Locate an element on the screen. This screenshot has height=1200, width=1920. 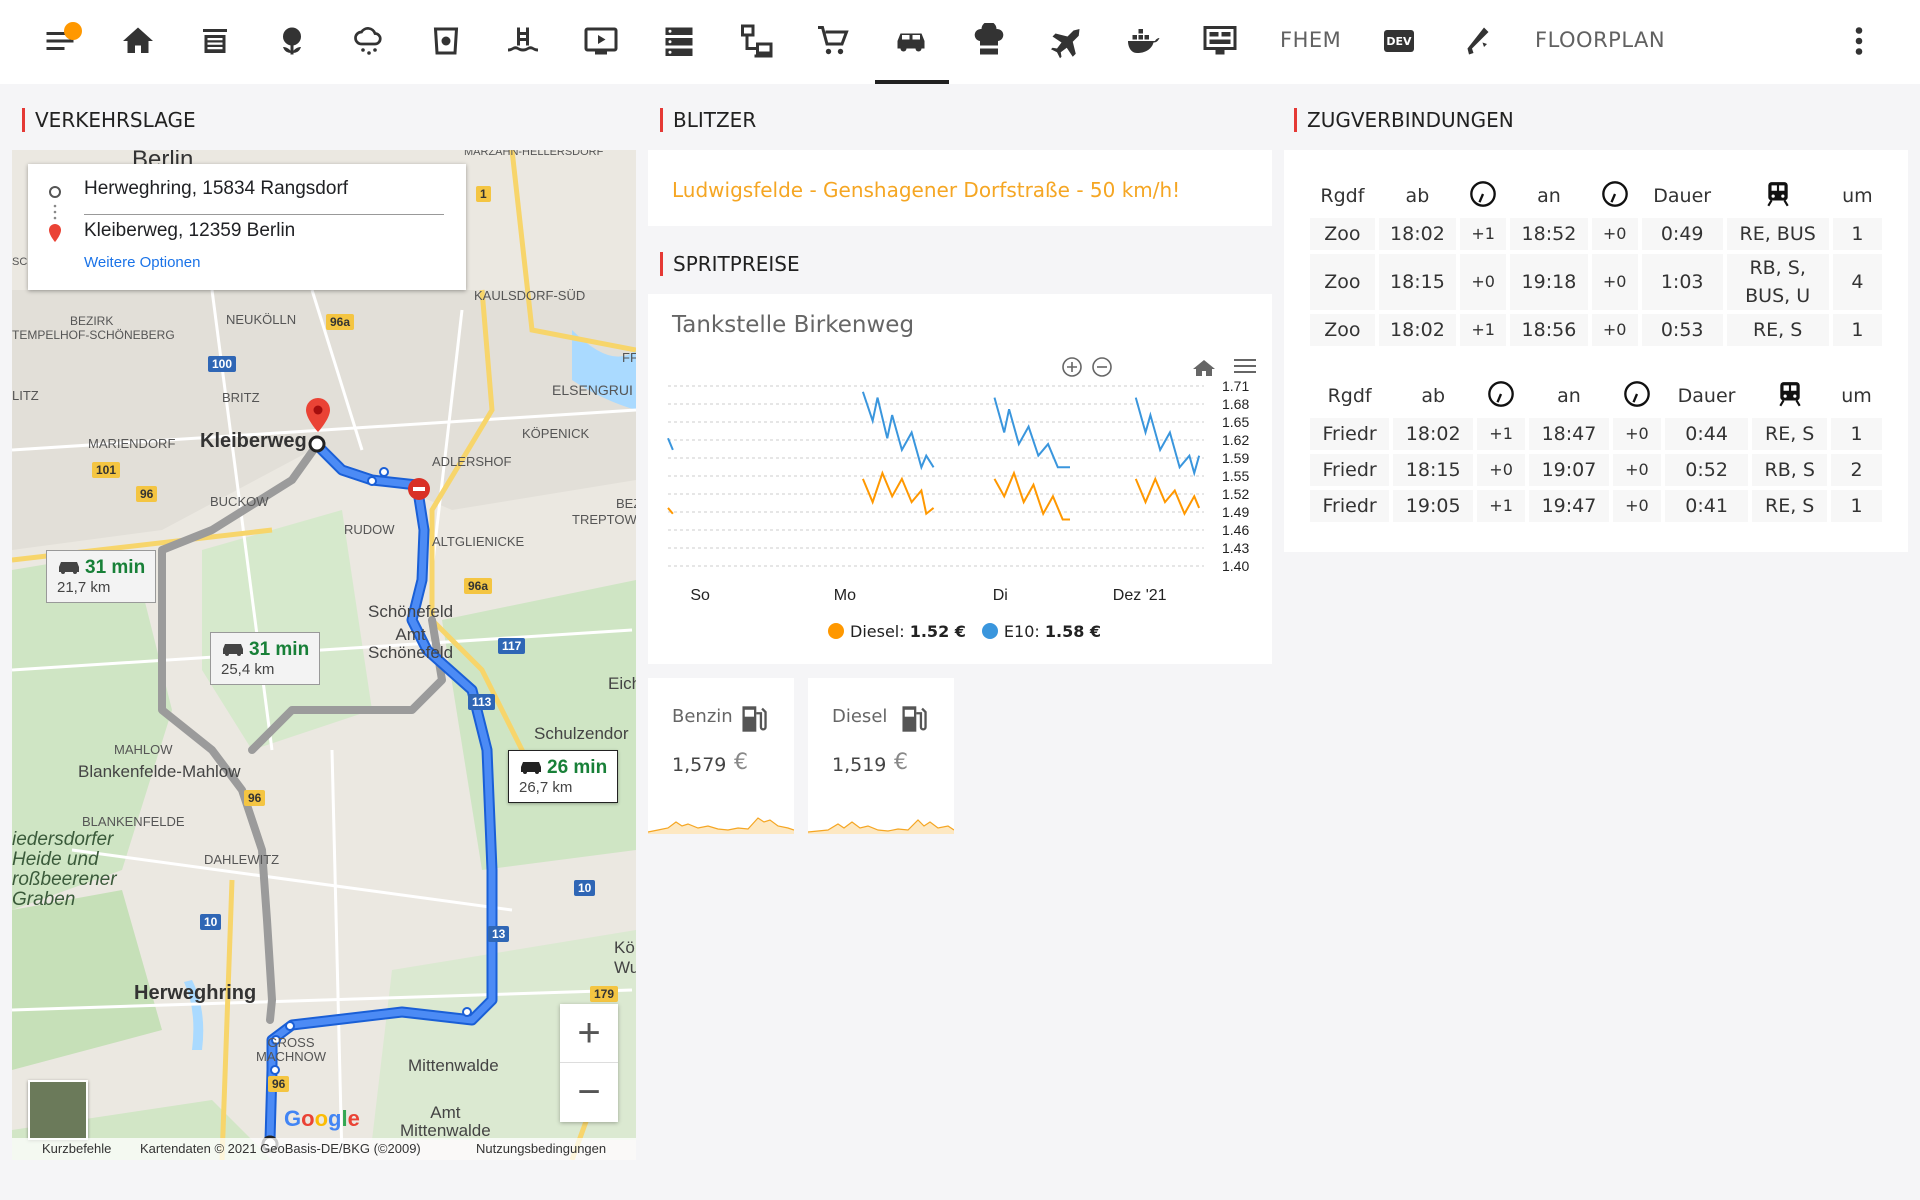
chef-hat-icon is located at coordinates (989, 41).